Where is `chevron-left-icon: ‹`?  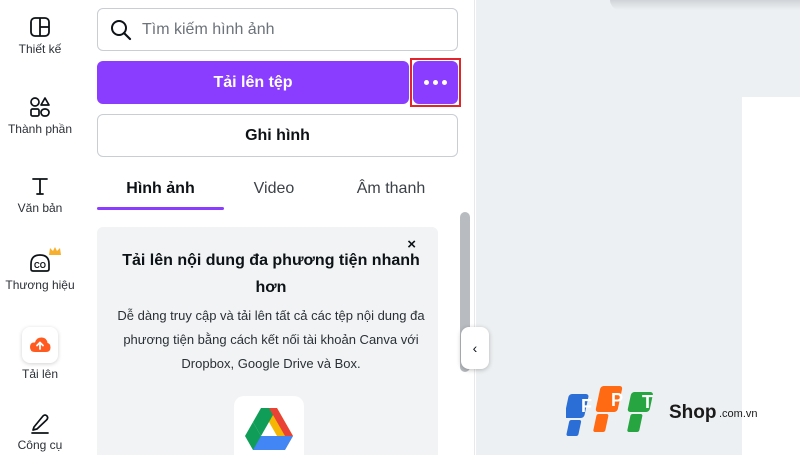 chevron-left-icon: ‹ is located at coordinates (475, 348).